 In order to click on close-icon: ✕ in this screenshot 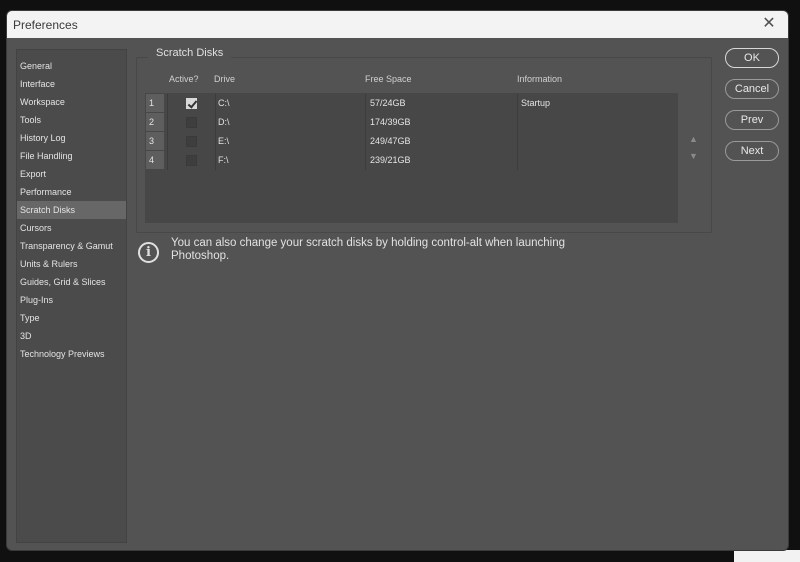, I will do `click(769, 24)`.